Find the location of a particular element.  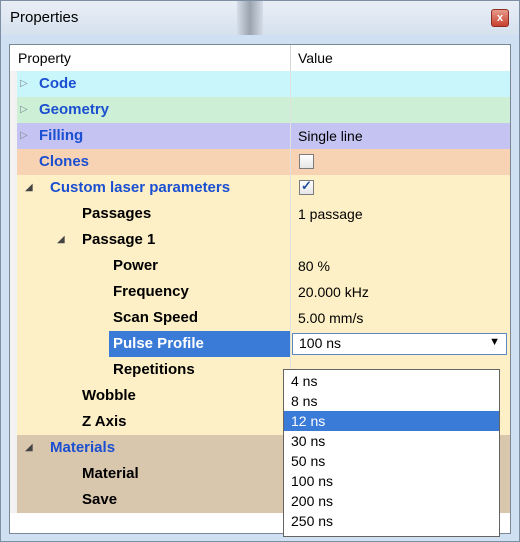

value-cell: 5.00 mm/s is located at coordinates (400, 318).